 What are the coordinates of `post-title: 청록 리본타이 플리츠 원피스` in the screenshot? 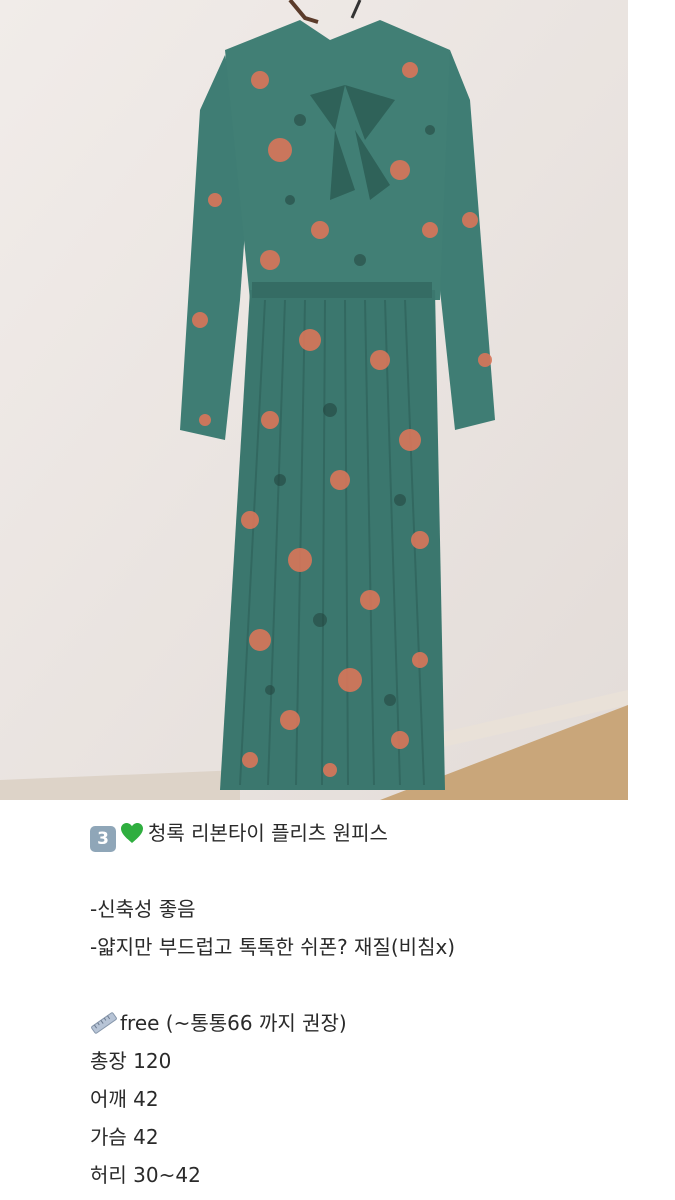 It's located at (268, 833).